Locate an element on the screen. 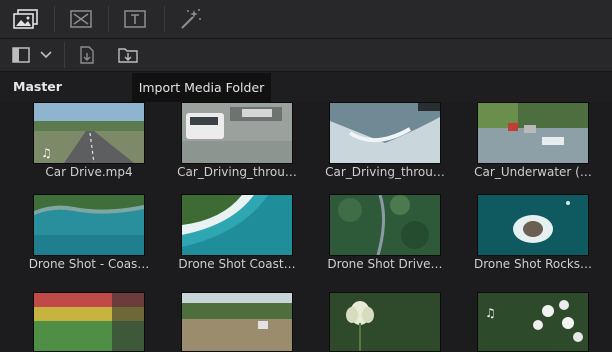  clip-car-drive: ♫ Car Drive.mp4 is located at coordinates (89, 142).